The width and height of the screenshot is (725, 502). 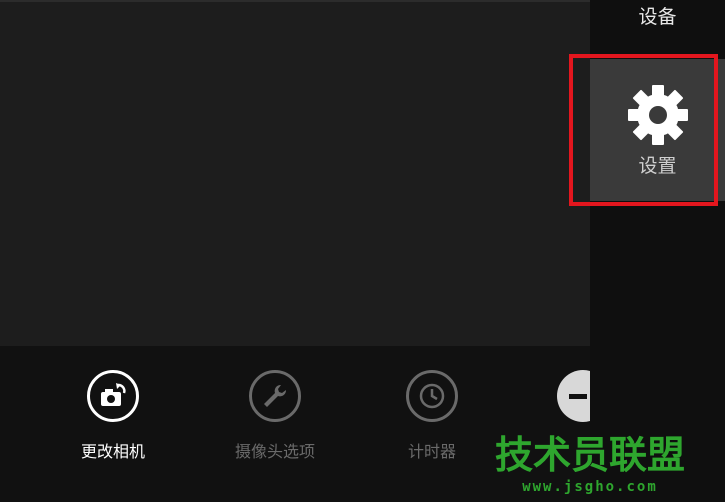 What do you see at coordinates (657, 166) in the screenshot?
I see `settings-charm-label: 设置` at bounding box center [657, 166].